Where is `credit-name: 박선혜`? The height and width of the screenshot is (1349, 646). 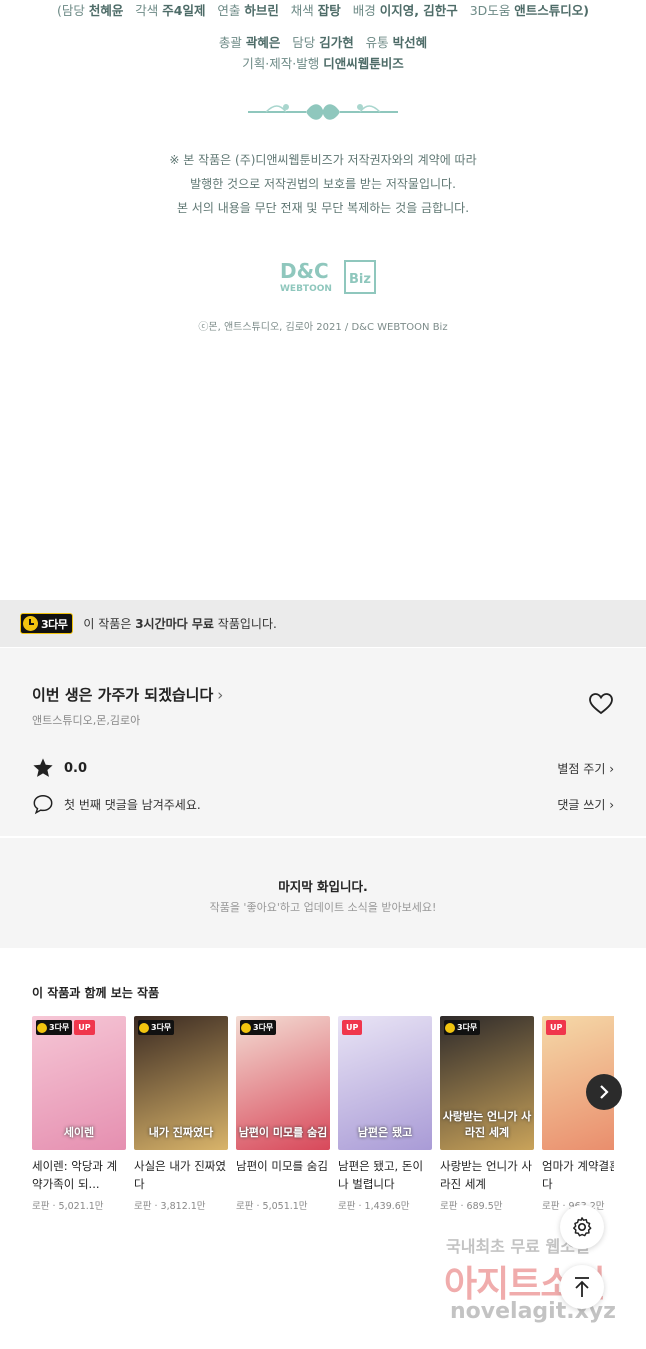
credit-name: 박선혜 is located at coordinates (410, 42).